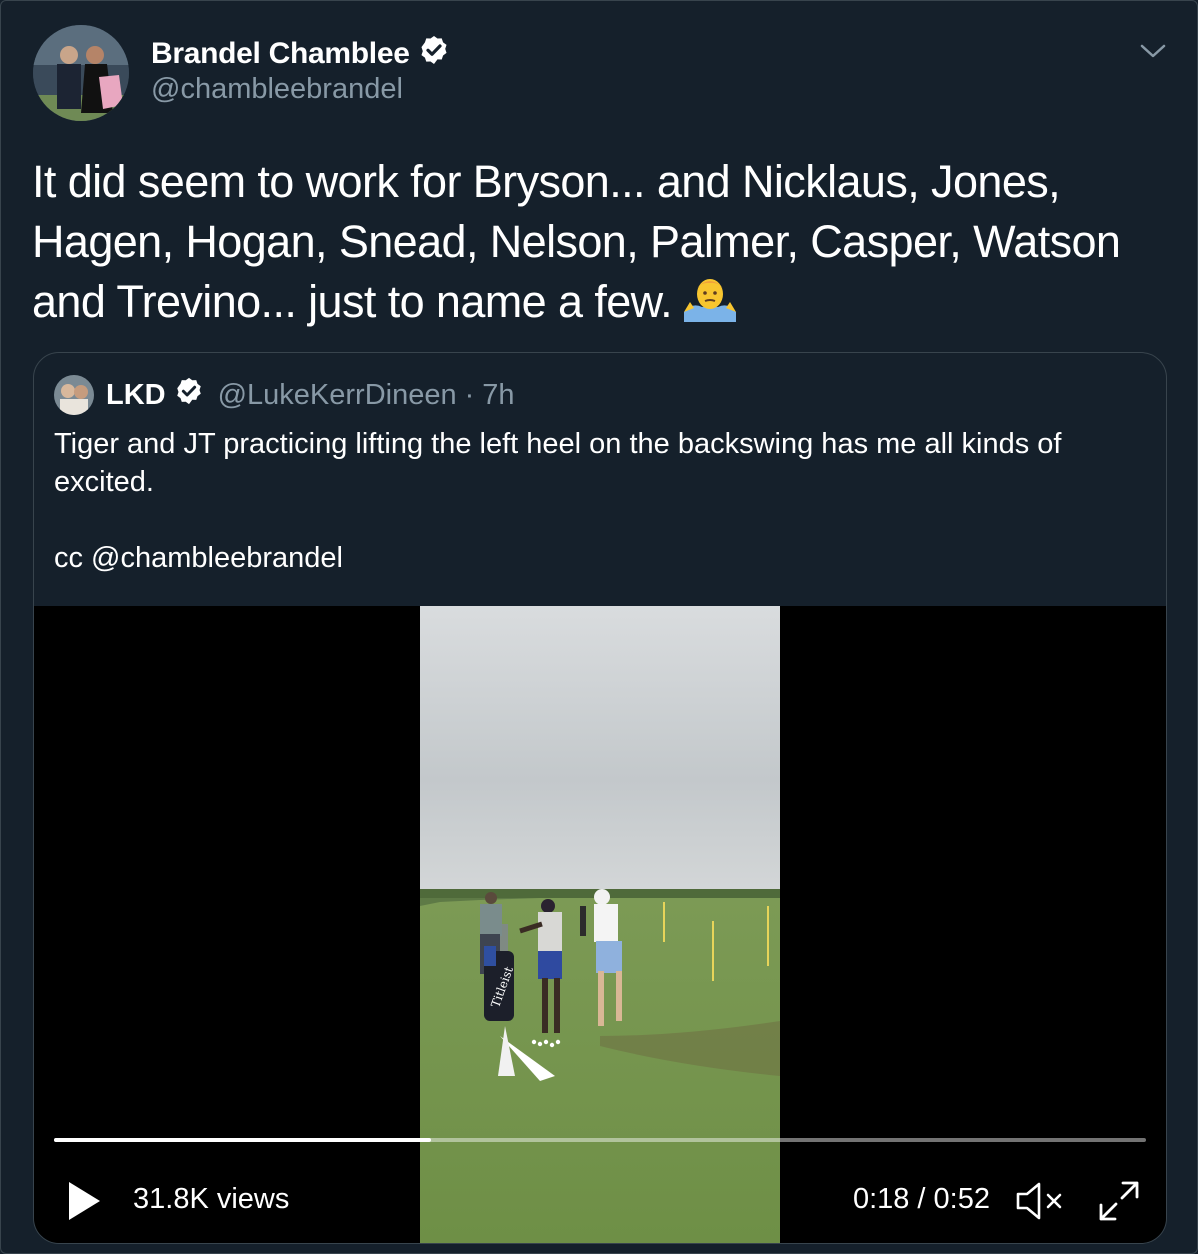 The height and width of the screenshot is (1254, 1198). I want to click on quoted-author-handle: @LukeKerrDineen, so click(337, 395).